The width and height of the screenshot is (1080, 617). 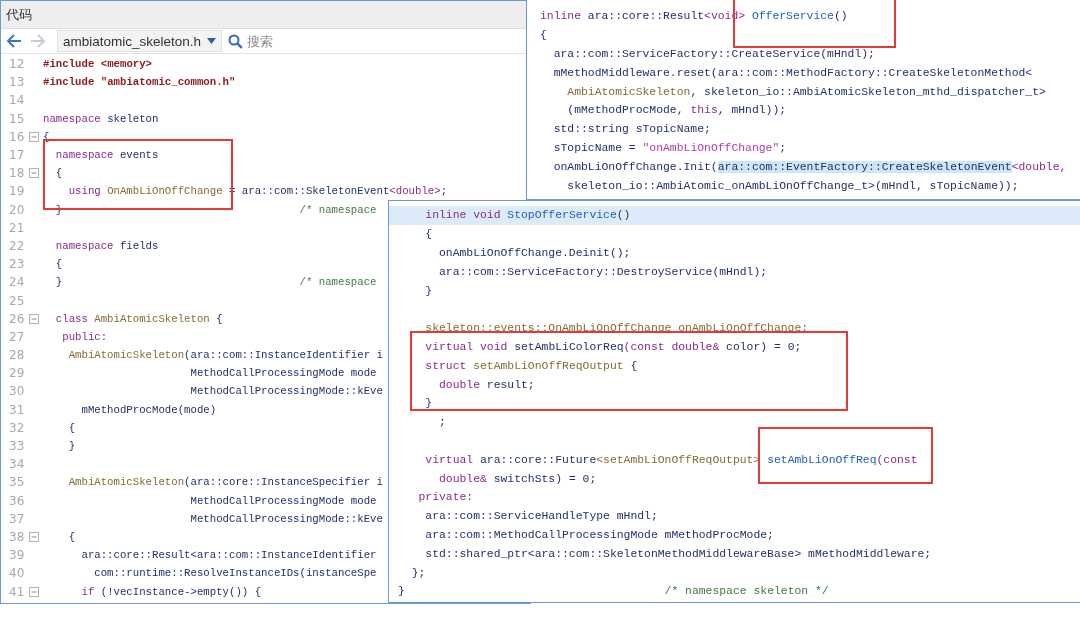 I want to click on line-number: 32, so click(x=17, y=427).